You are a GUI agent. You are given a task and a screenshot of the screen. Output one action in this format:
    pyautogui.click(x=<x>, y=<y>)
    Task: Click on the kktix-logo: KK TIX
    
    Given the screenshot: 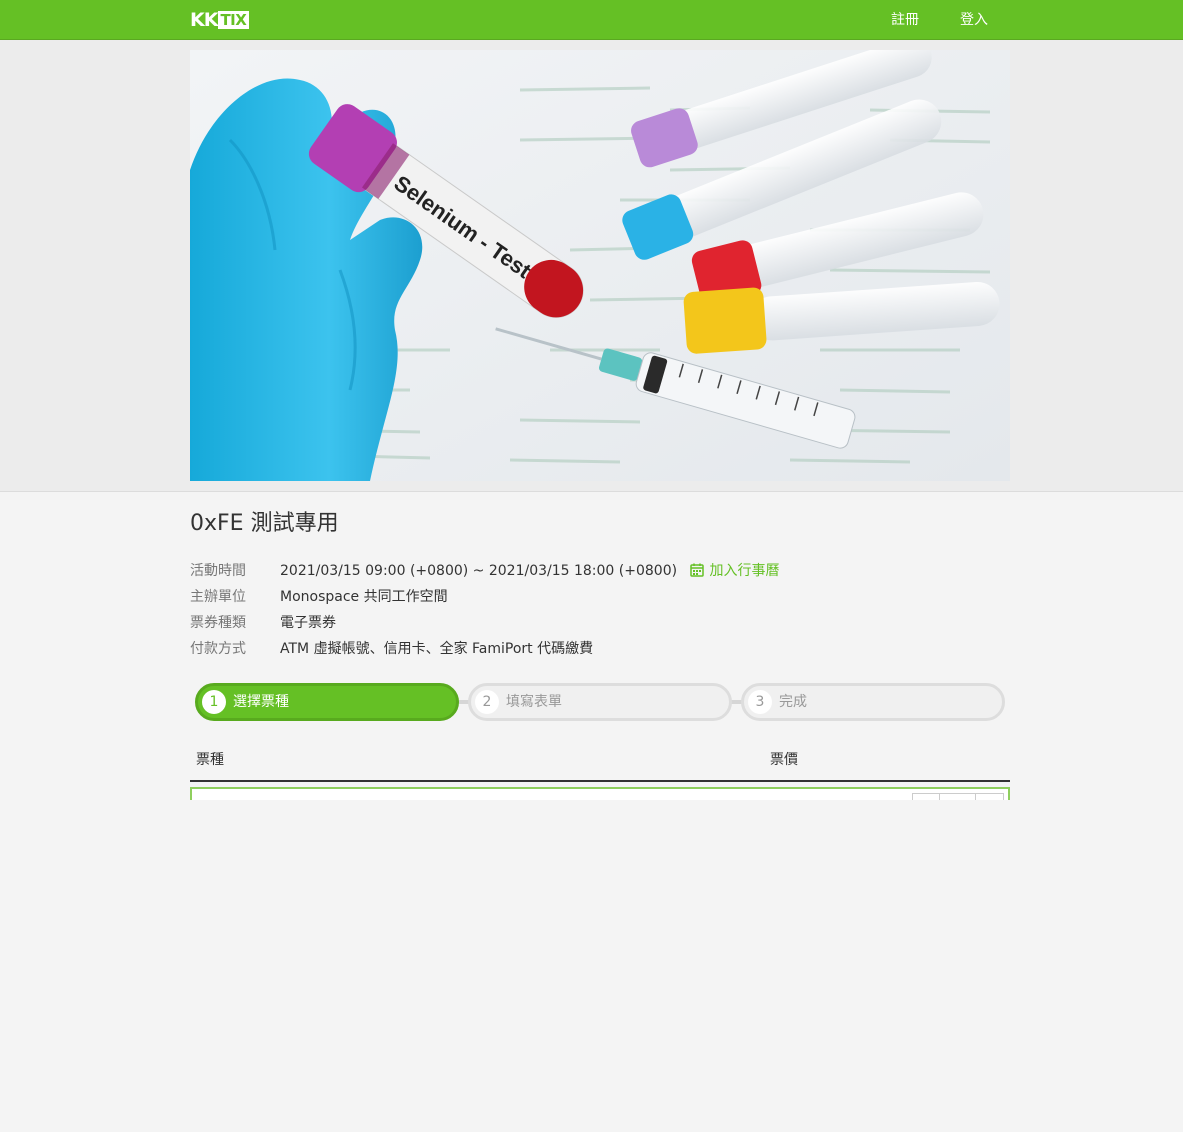 What is the action you would take?
    pyautogui.click(x=220, y=20)
    